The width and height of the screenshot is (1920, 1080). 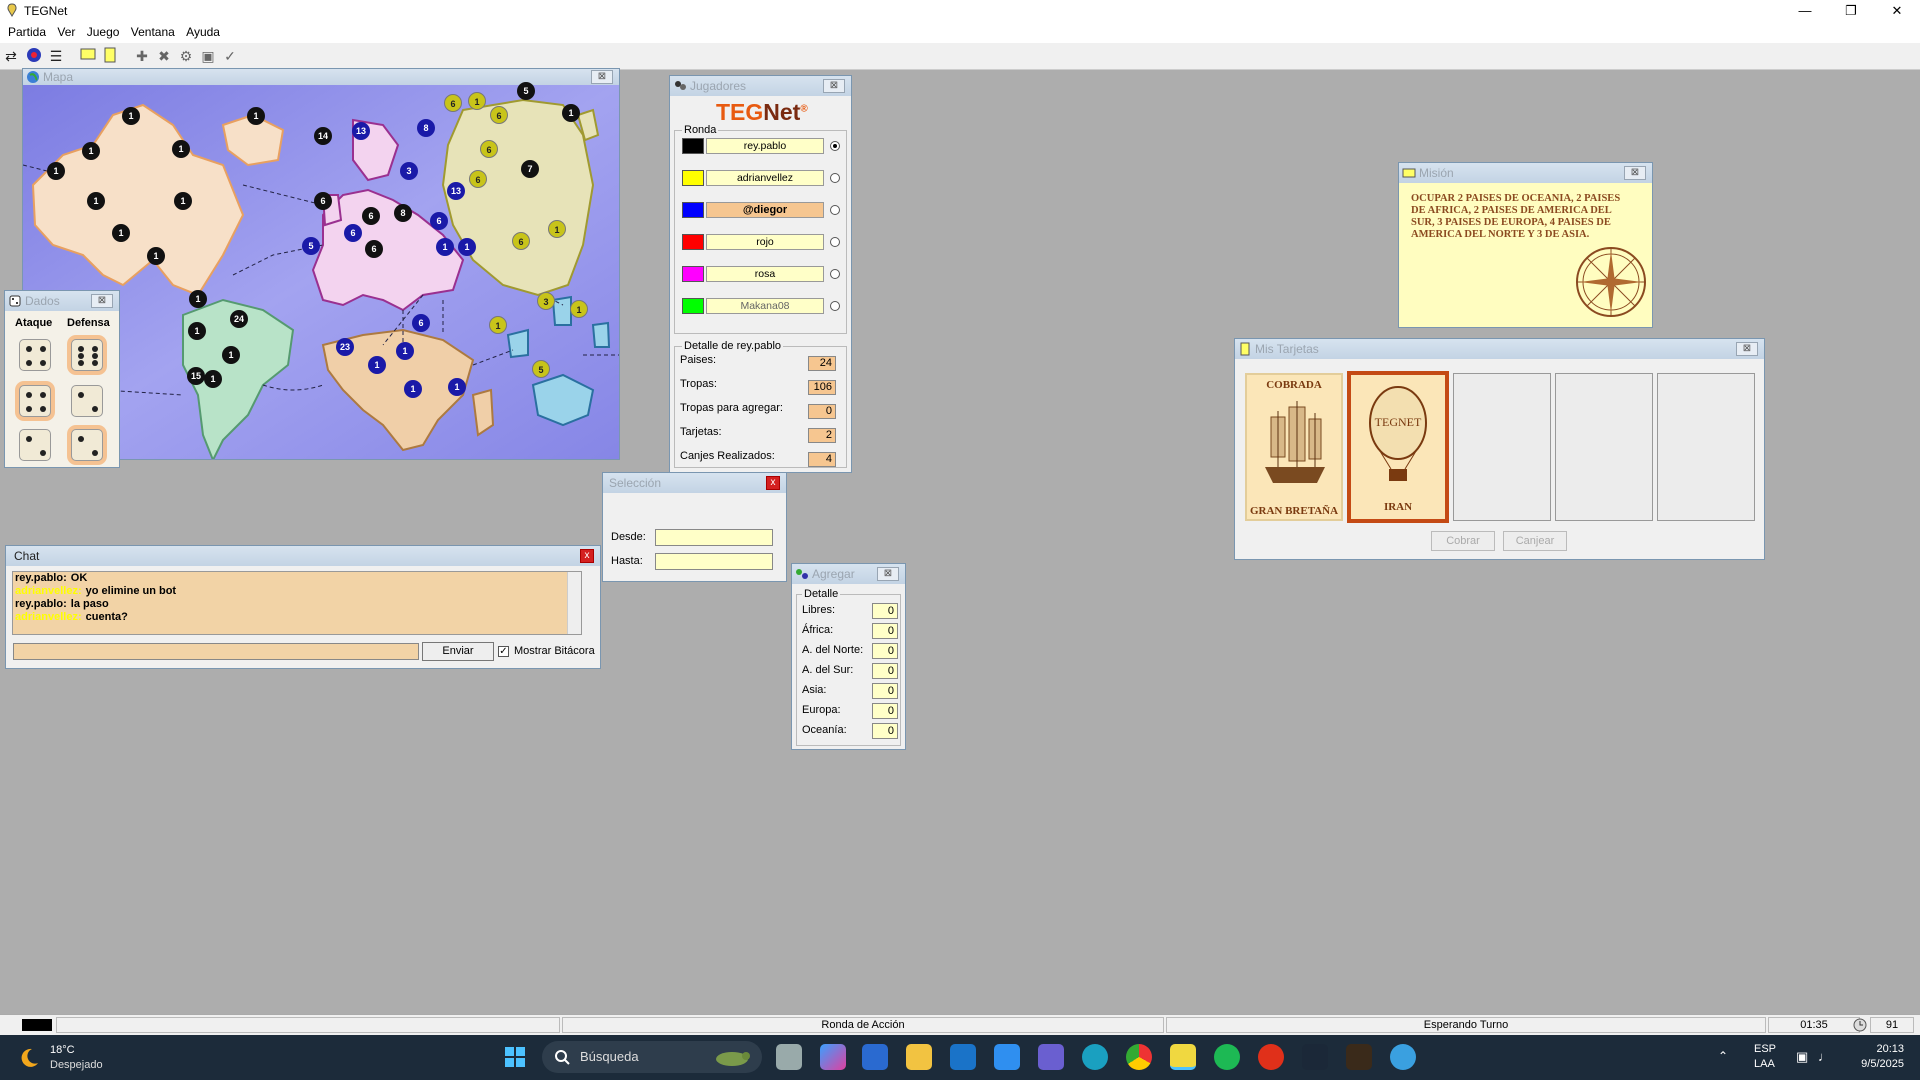 I want to click on army-token: 14, so click(x=323, y=136).